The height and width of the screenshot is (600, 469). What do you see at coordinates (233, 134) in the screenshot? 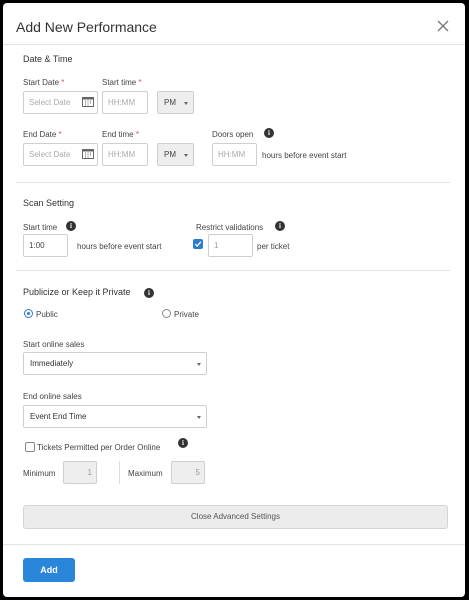
I see `doors-open-label: Doors open` at bounding box center [233, 134].